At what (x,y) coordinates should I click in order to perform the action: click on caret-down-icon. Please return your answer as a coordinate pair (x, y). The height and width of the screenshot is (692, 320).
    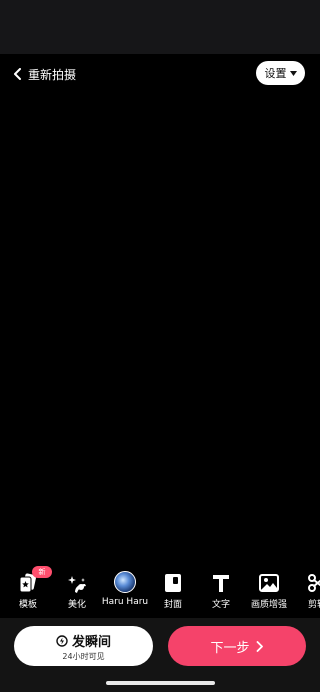
    Looking at the image, I should click on (293, 73).